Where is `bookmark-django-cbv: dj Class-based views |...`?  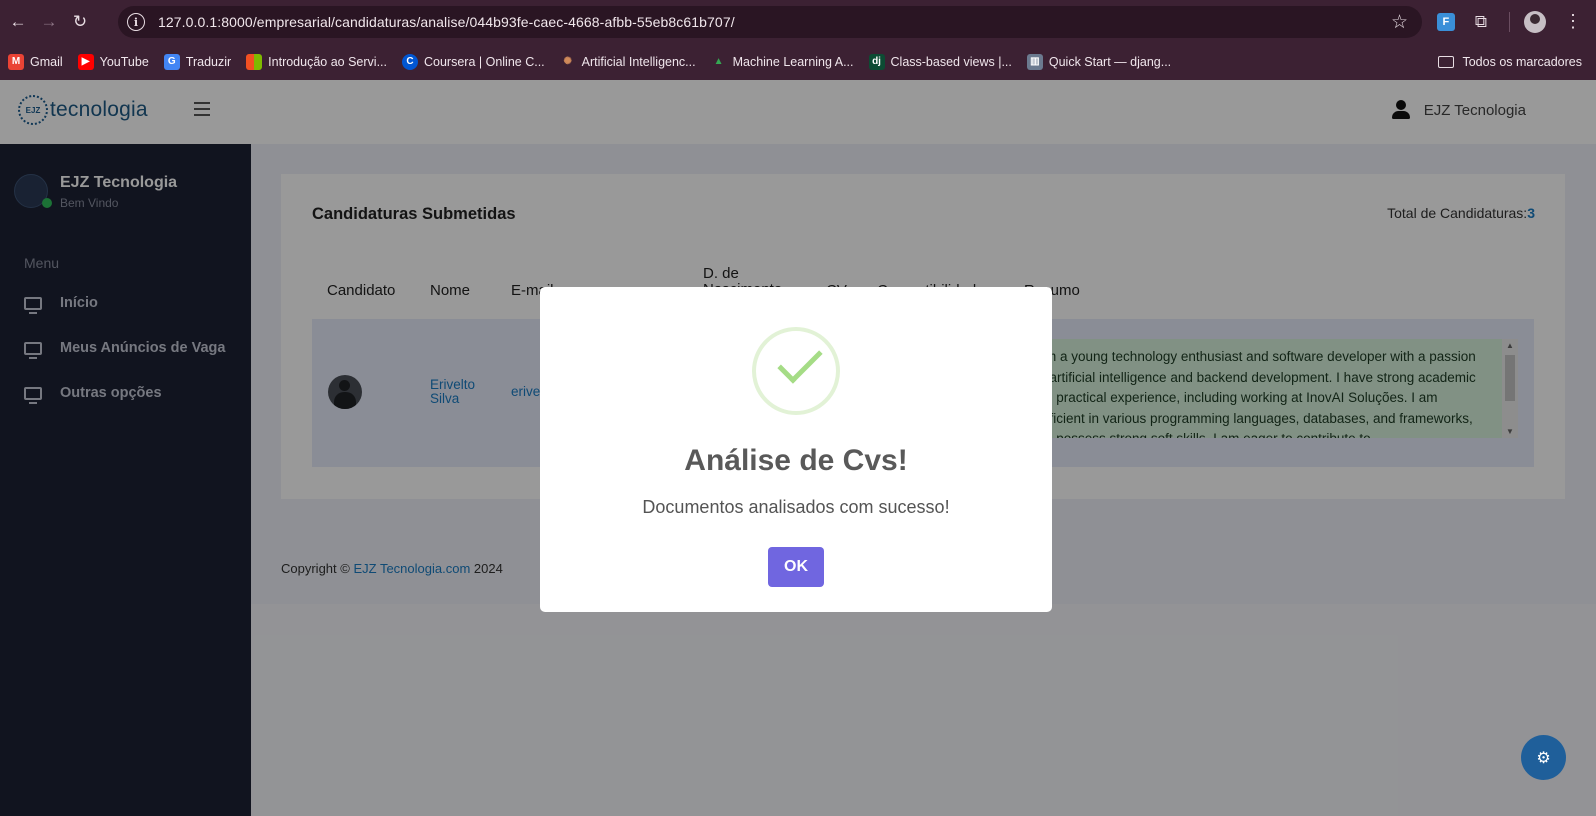
bookmark-django-cbv: dj Class-based views |... is located at coordinates (940, 61).